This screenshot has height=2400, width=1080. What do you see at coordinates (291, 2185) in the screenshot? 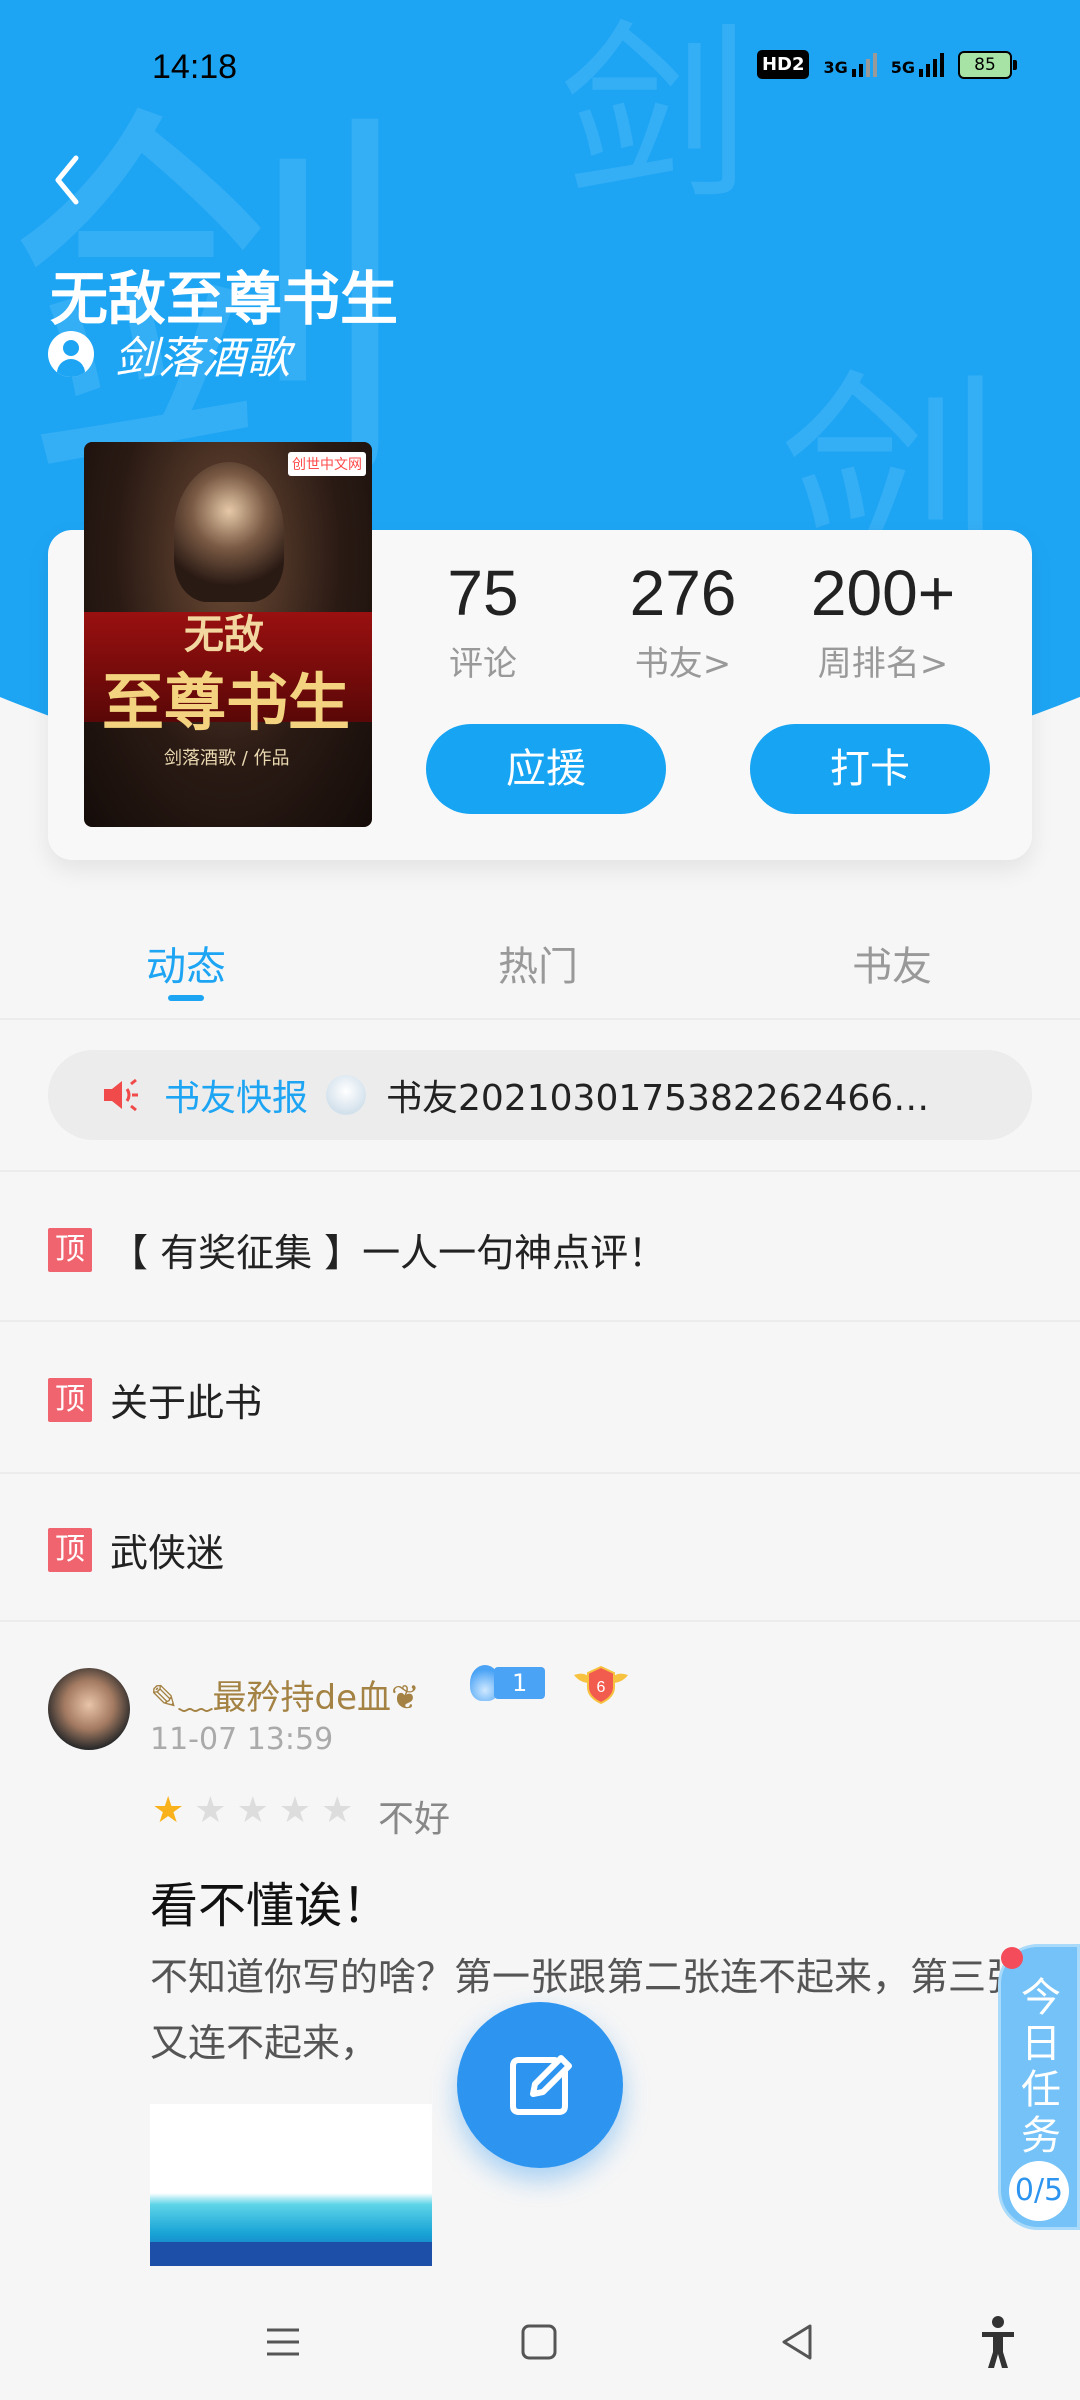
I see `post-image` at bounding box center [291, 2185].